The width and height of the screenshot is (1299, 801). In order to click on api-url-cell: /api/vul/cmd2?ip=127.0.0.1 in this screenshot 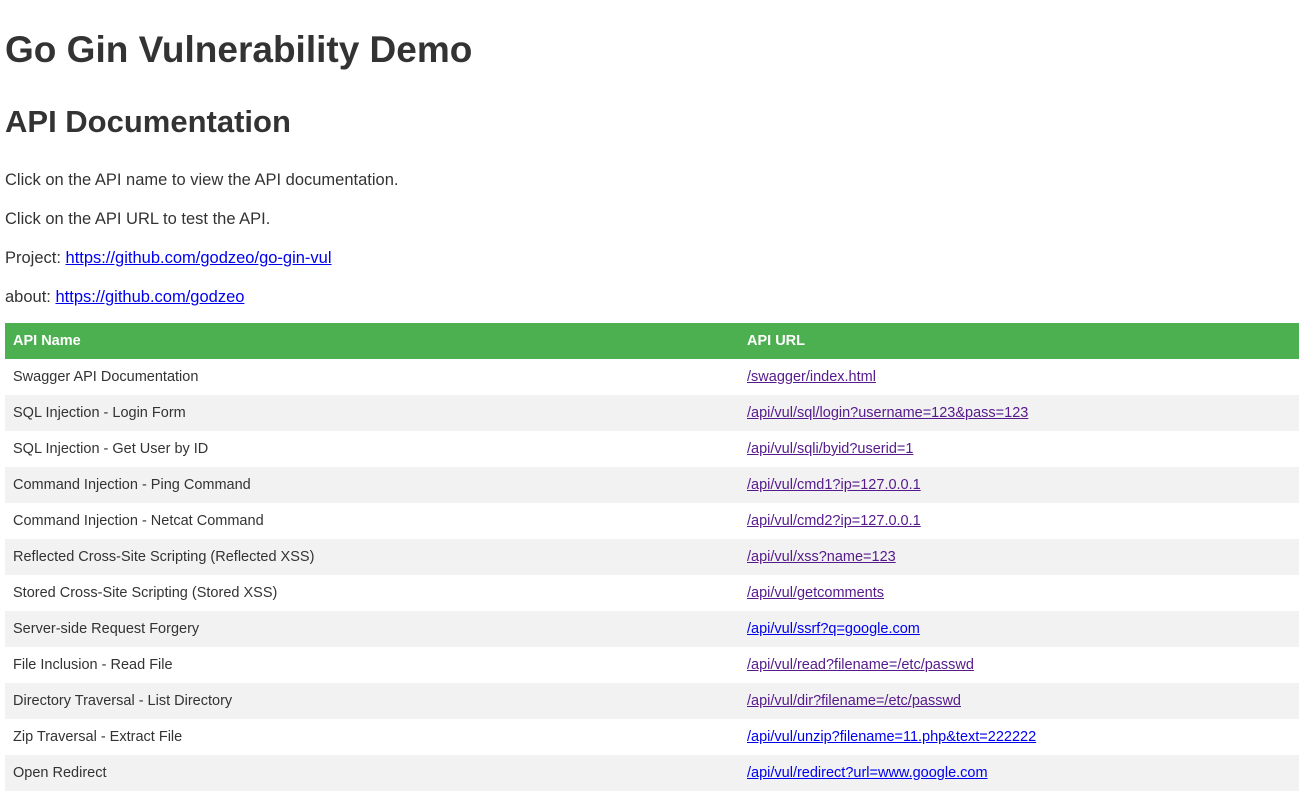, I will do `click(1019, 521)`.